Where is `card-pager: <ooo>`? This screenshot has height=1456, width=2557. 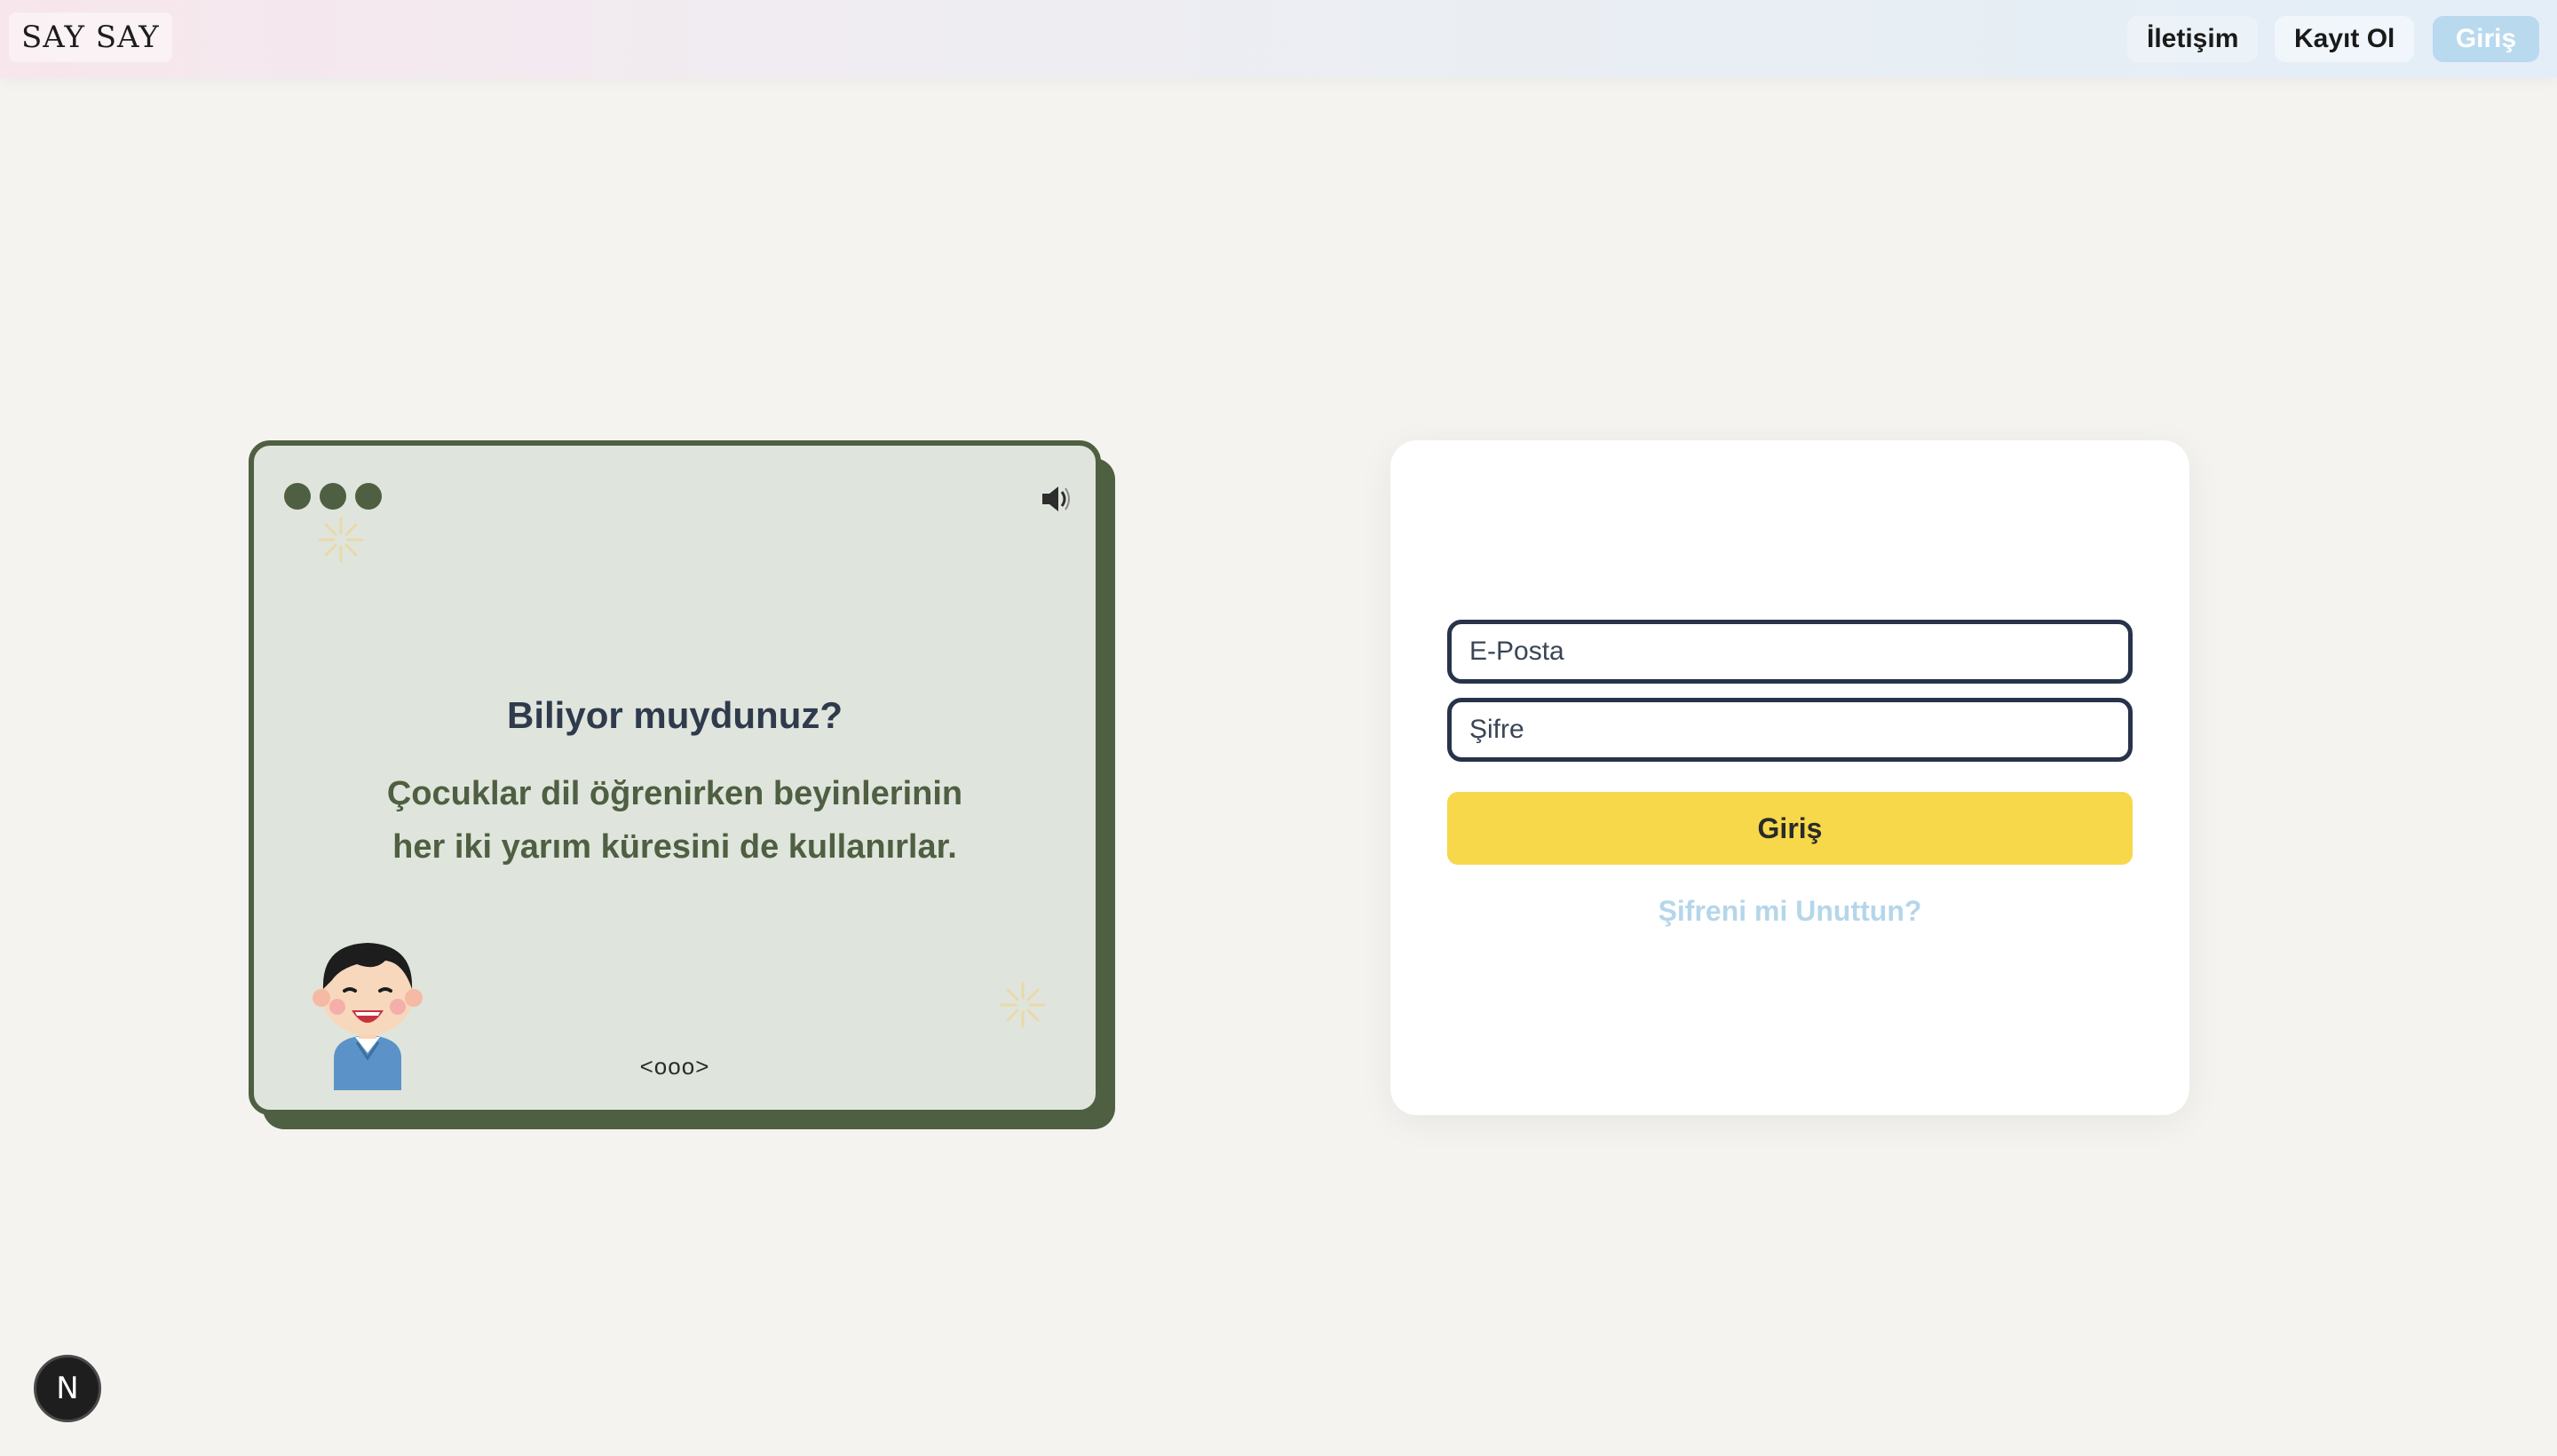 card-pager: <ooo> is located at coordinates (675, 1066).